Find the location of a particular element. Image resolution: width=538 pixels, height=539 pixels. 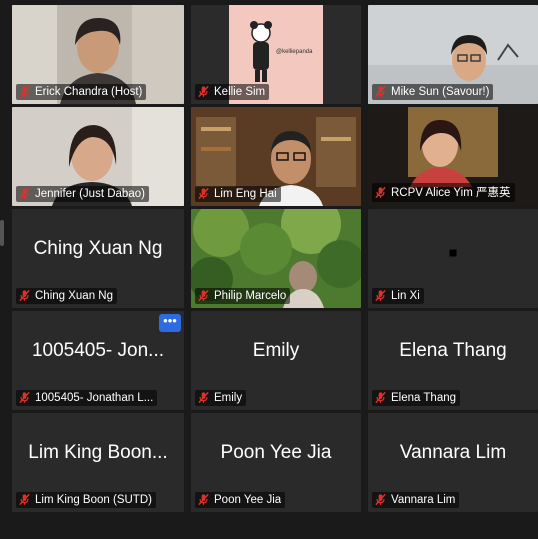

participant-tile: Lim King Boon... Lim King Boon (SUTD) is located at coordinates (98, 462).